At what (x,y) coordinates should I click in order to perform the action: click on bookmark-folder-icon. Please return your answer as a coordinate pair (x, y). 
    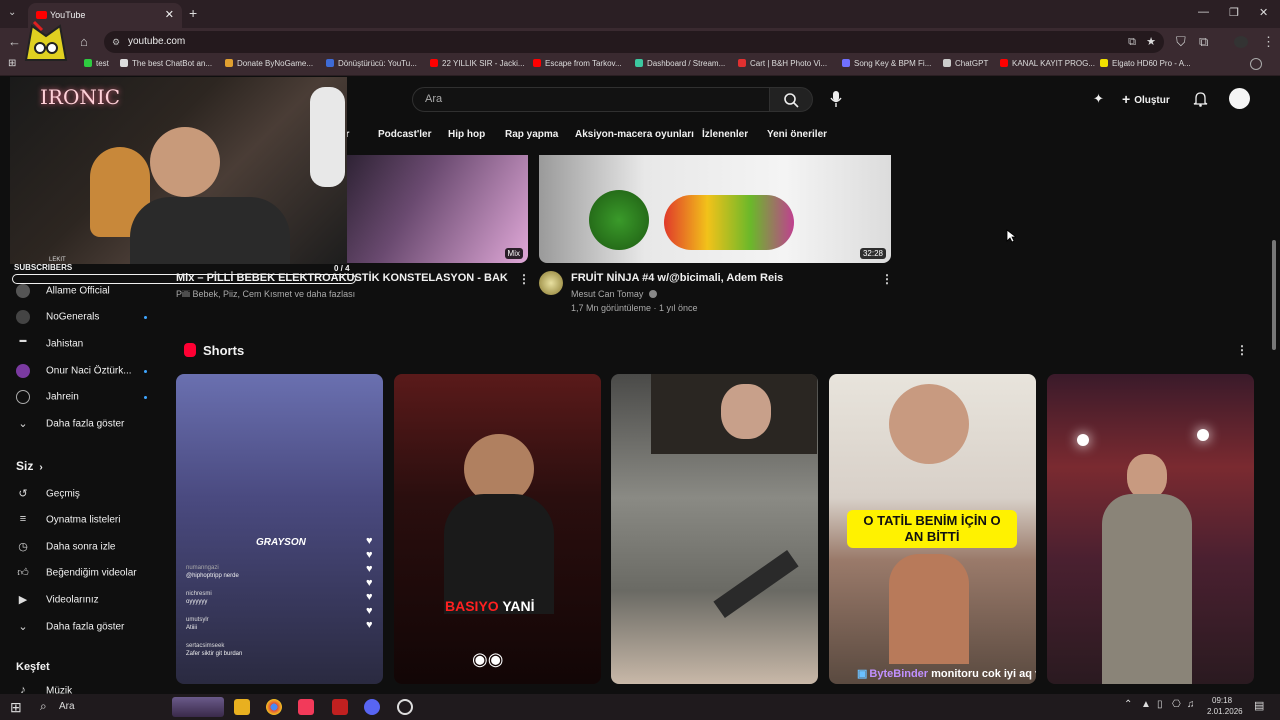
    Looking at the image, I should click on (1256, 64).